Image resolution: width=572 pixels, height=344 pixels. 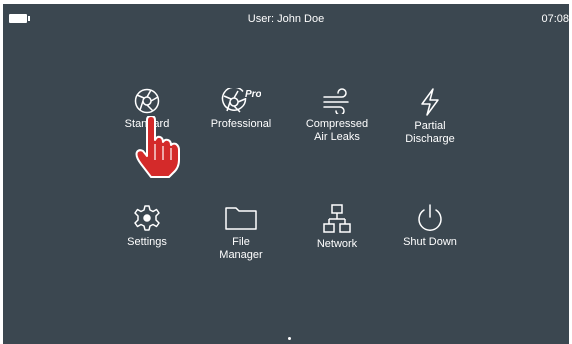 I want to click on page-indicator-dot, so click(x=289, y=338).